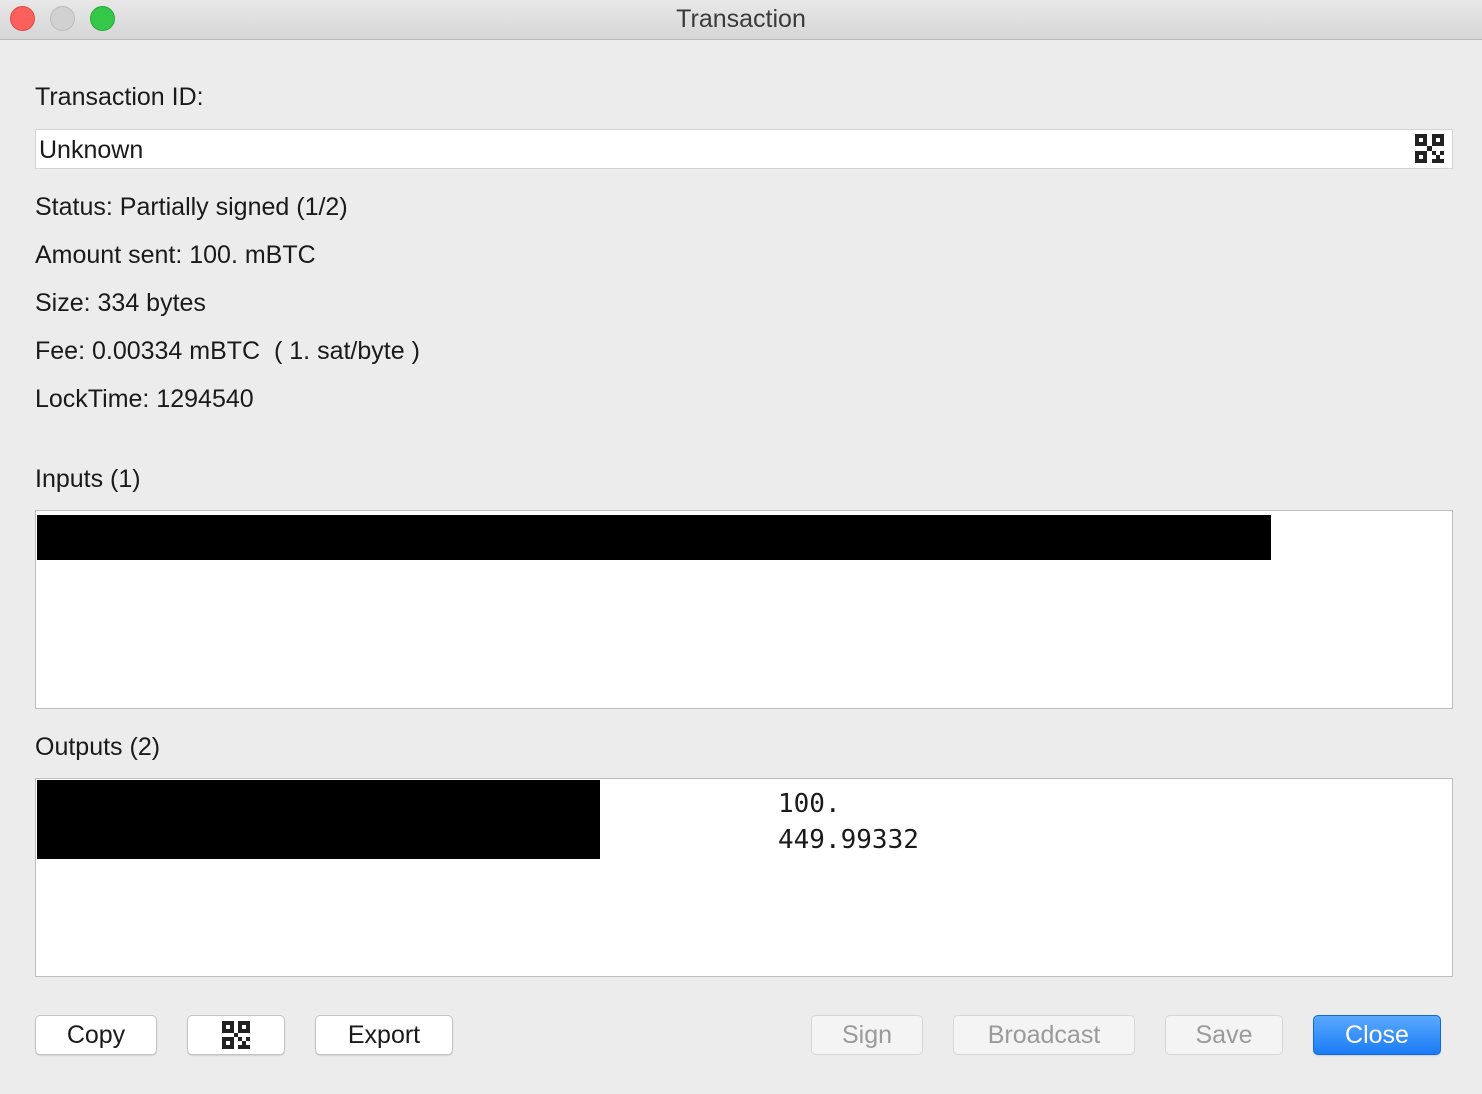 The height and width of the screenshot is (1094, 1482). What do you see at coordinates (654, 537) in the screenshot?
I see `redacted-input-row` at bounding box center [654, 537].